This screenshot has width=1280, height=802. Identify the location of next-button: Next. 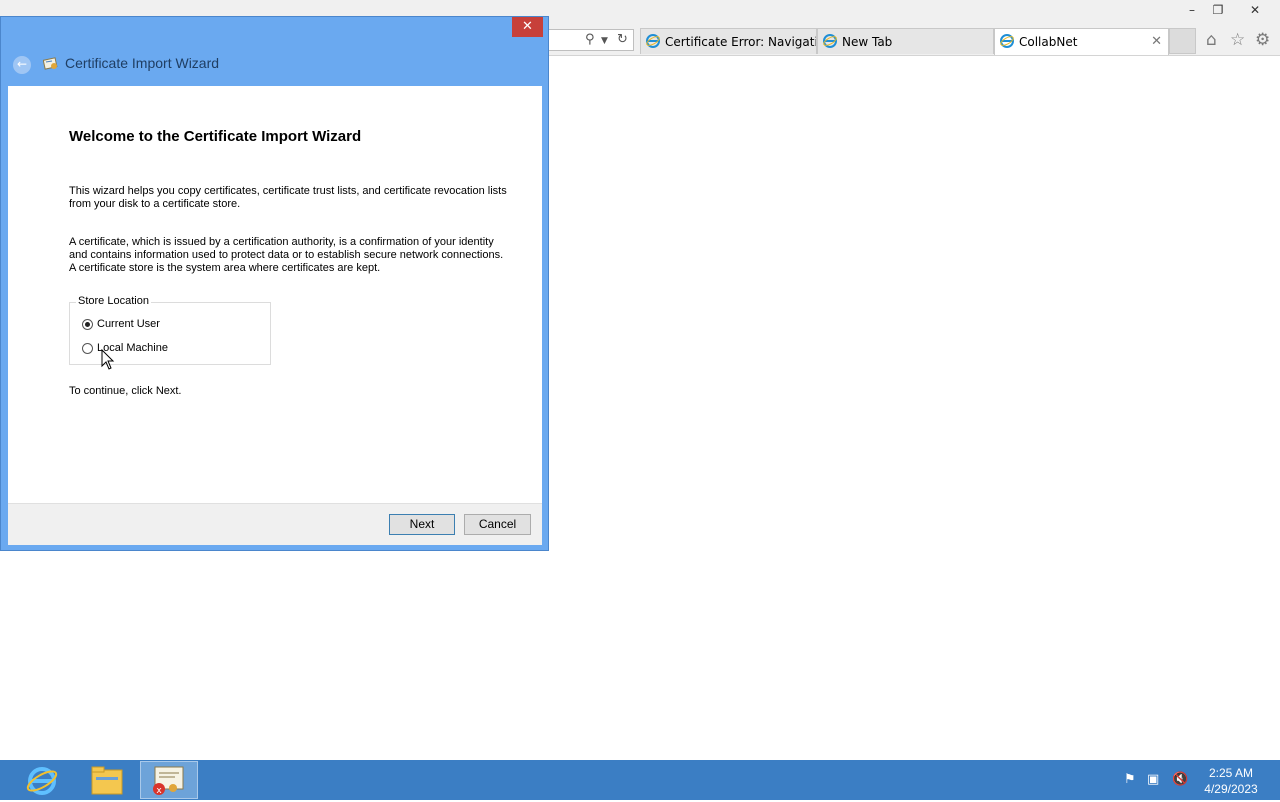
(422, 524).